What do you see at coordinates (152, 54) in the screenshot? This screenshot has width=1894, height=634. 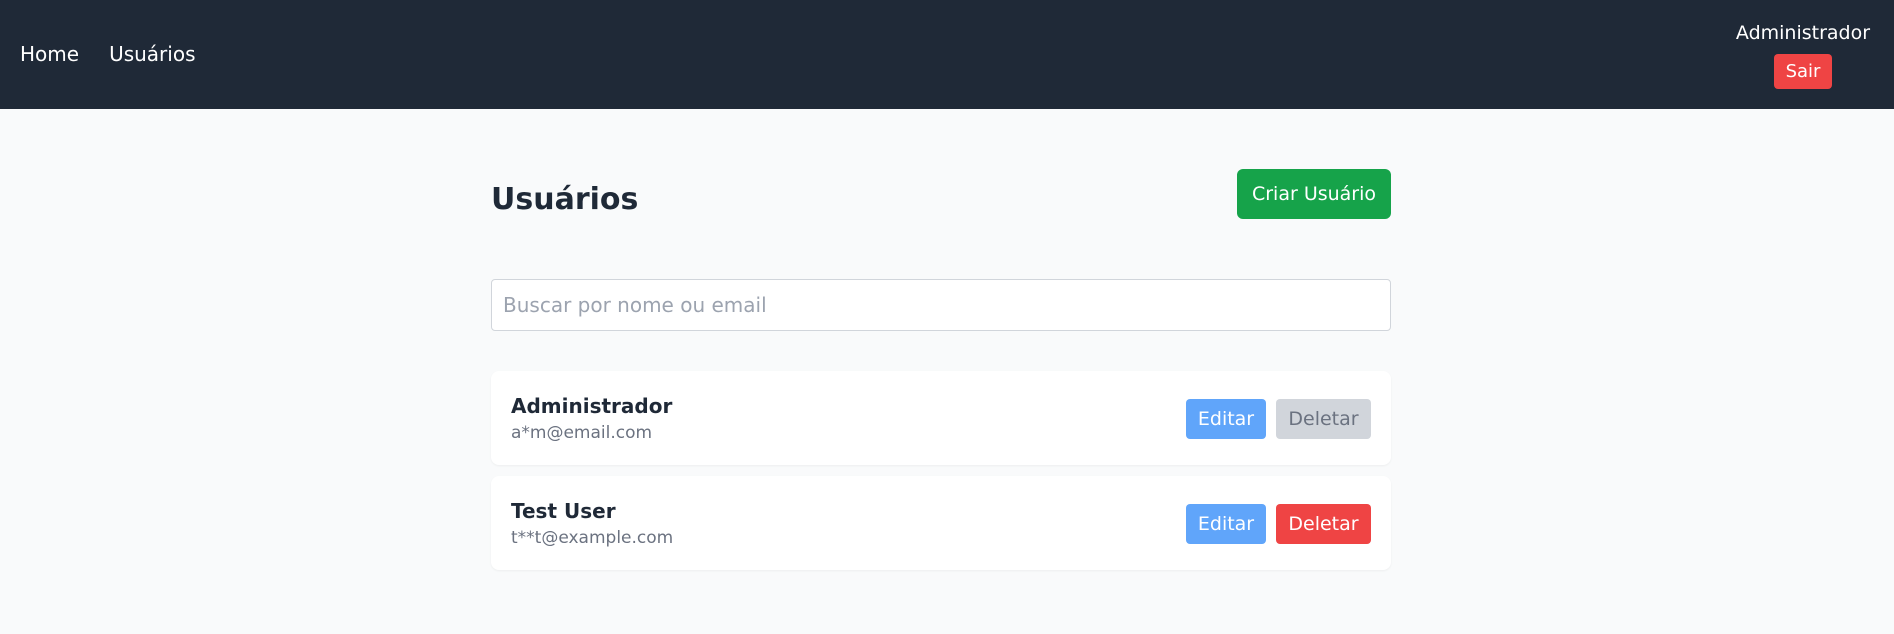 I see `nav-link-usuarios: Usuários` at bounding box center [152, 54].